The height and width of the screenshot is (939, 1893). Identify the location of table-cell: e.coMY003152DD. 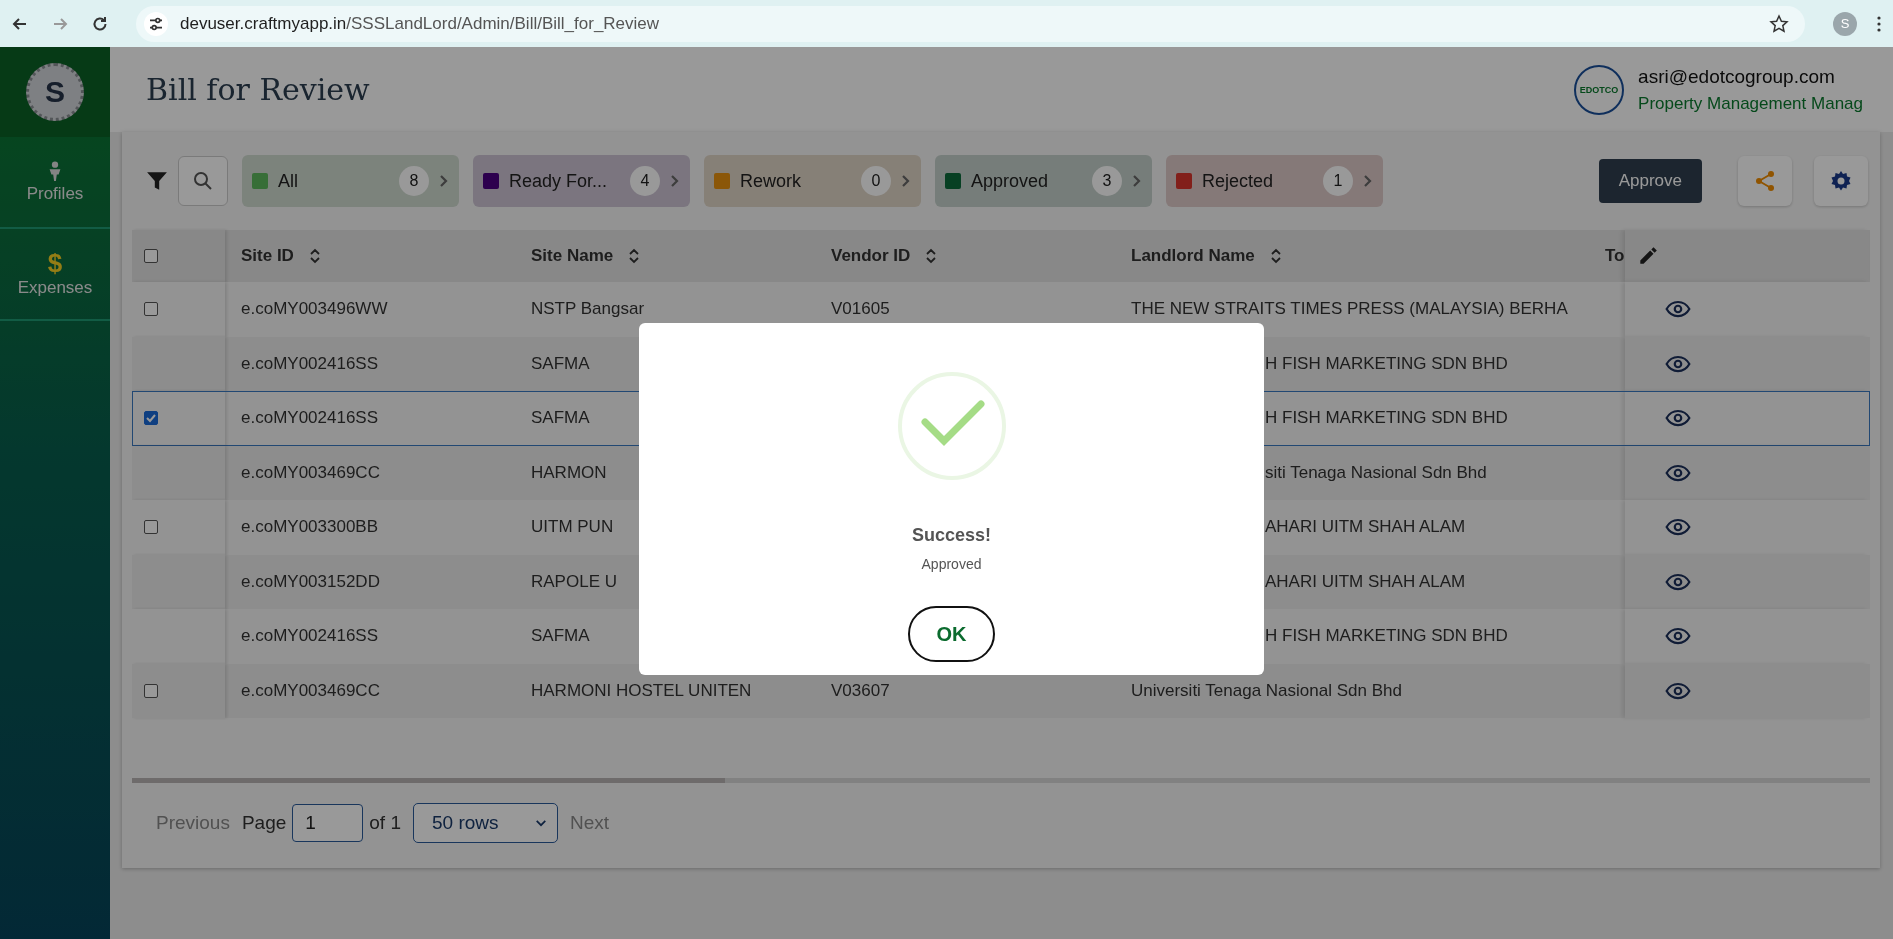
(310, 581).